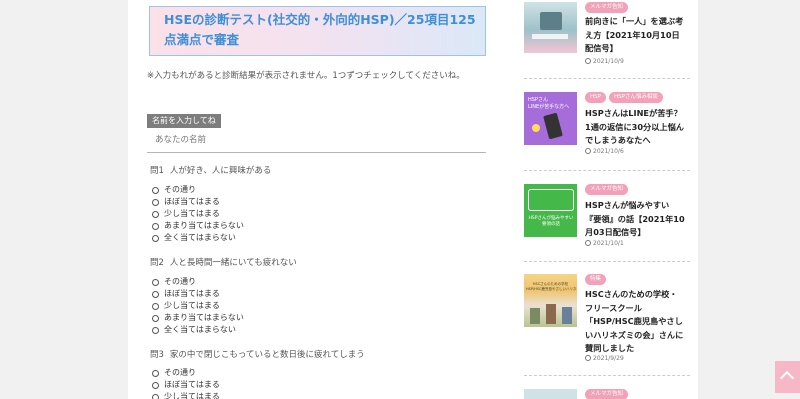 Image resolution: width=800 pixels, height=399 pixels. What do you see at coordinates (635, 127) in the screenshot?
I see `post-title: HSPさんはLINEが苦手？1通の返信に30分以上悩んでしまうあなたへ` at bounding box center [635, 127].